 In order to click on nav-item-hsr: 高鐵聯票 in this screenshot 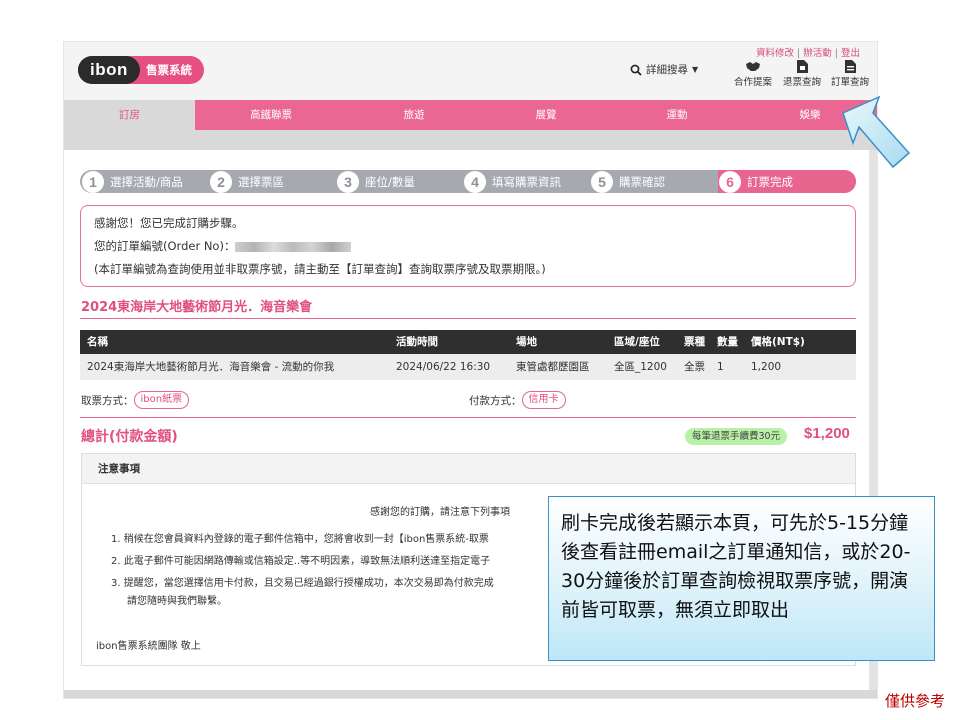, I will do `click(271, 115)`.